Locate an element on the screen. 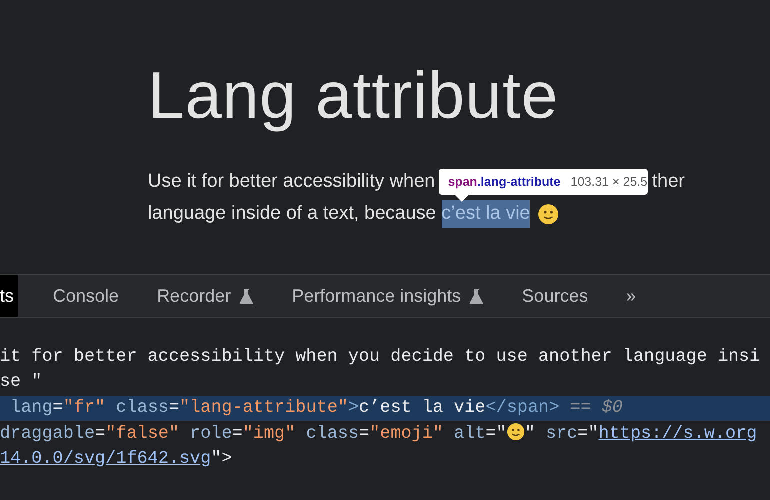  code-line: draggable="false" role="img" class="emoji" alt=" " src="https://s.w.org is located at coordinates (379, 434).